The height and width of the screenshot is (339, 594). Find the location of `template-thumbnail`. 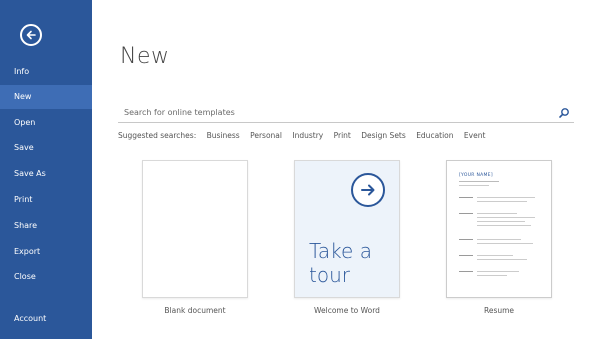

template-thumbnail is located at coordinates (195, 229).